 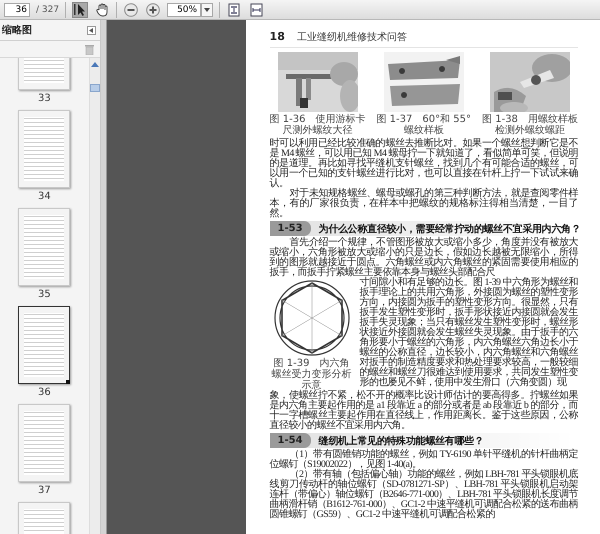 I want to click on figure-caption: 图 1-39 内六角螺丝受力变形分析示意, so click(x=312, y=374).